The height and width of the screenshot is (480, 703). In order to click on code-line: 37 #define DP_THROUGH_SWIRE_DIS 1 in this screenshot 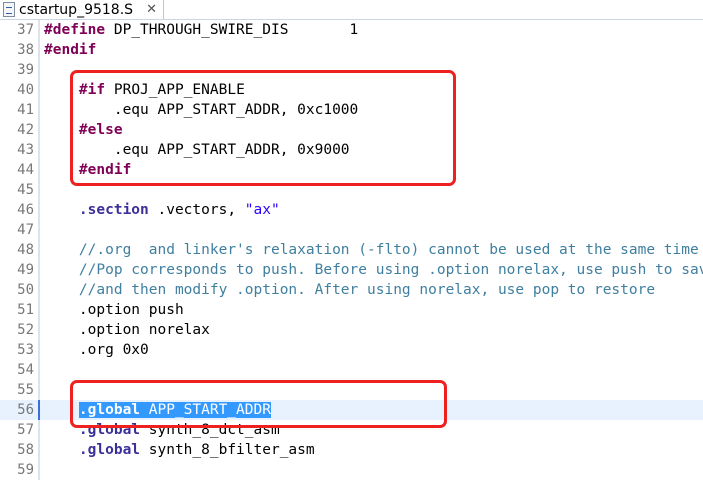, I will do `click(351, 30)`.